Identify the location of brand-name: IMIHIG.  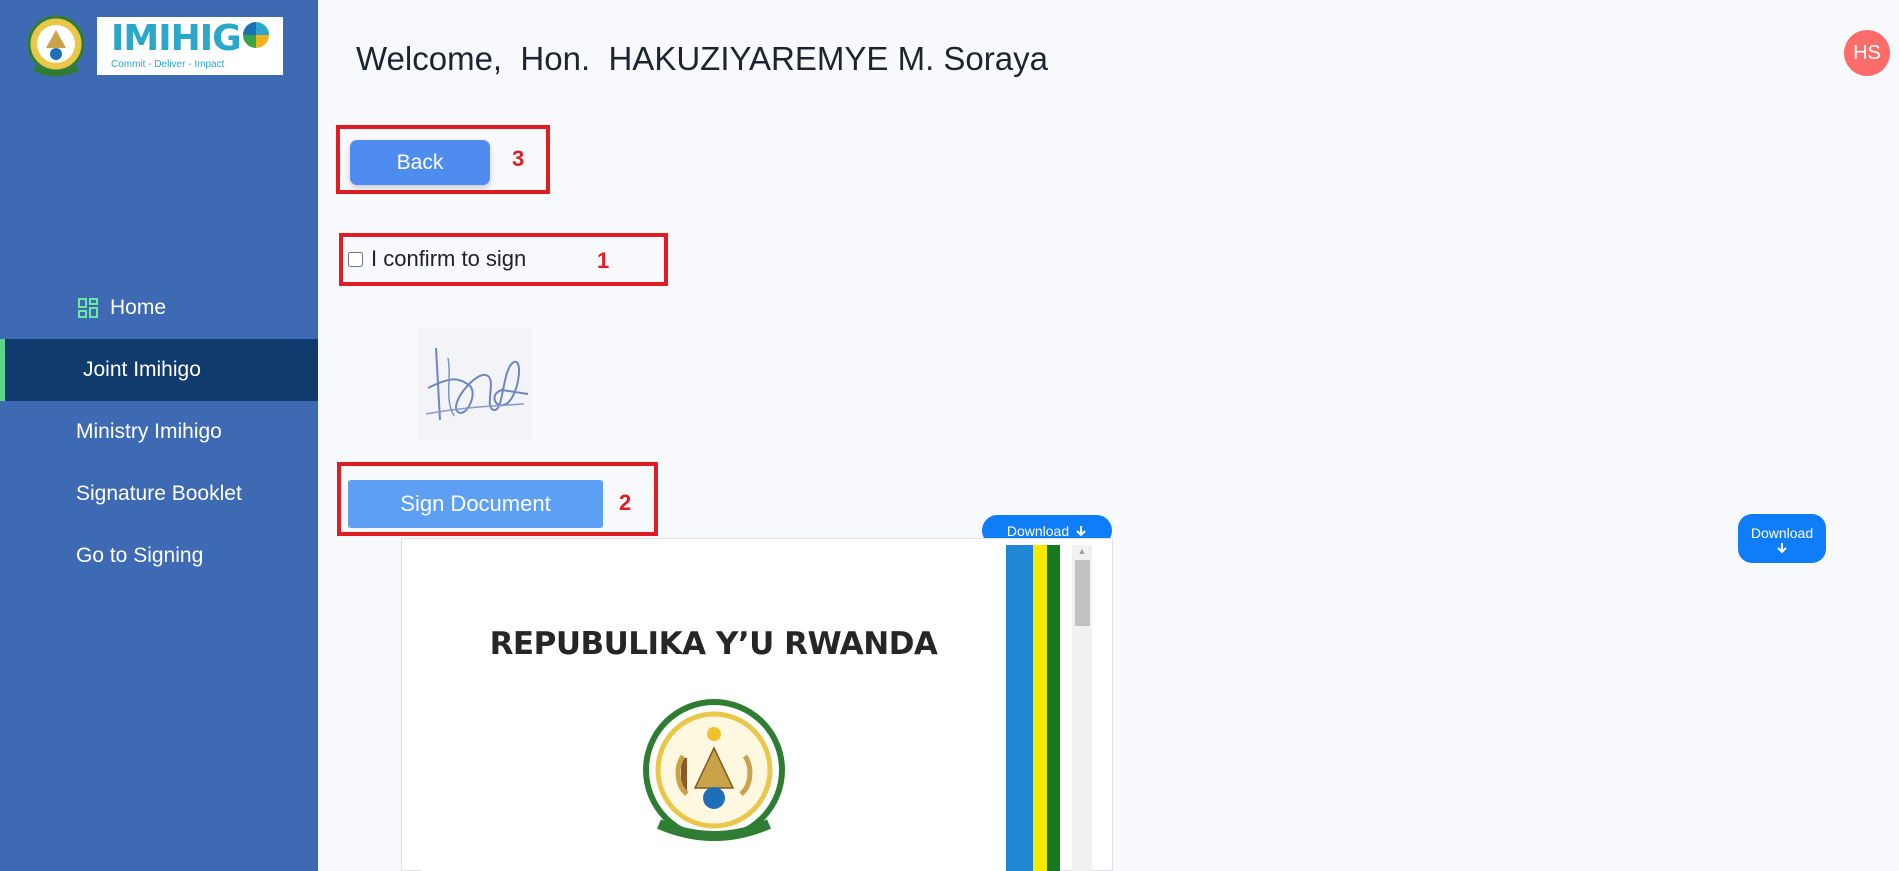
(176, 38).